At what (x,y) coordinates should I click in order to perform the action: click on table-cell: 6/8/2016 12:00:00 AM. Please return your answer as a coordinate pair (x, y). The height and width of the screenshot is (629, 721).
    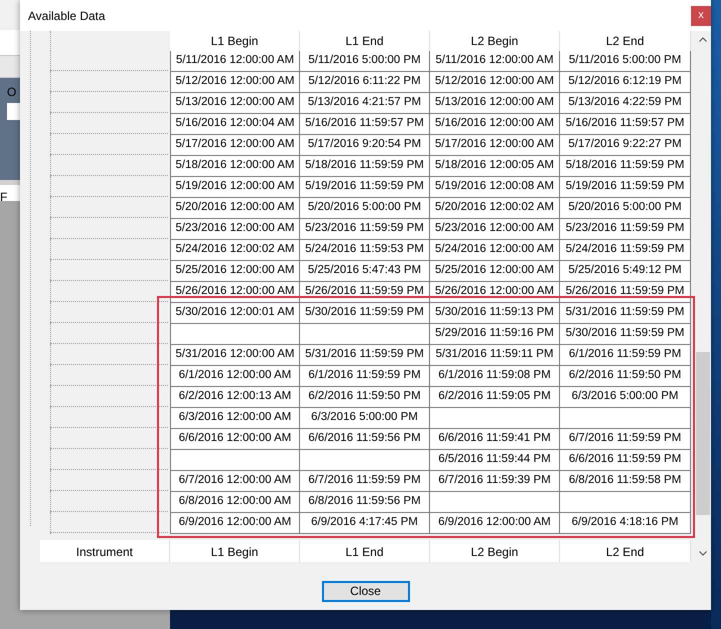
    Looking at the image, I should click on (235, 502).